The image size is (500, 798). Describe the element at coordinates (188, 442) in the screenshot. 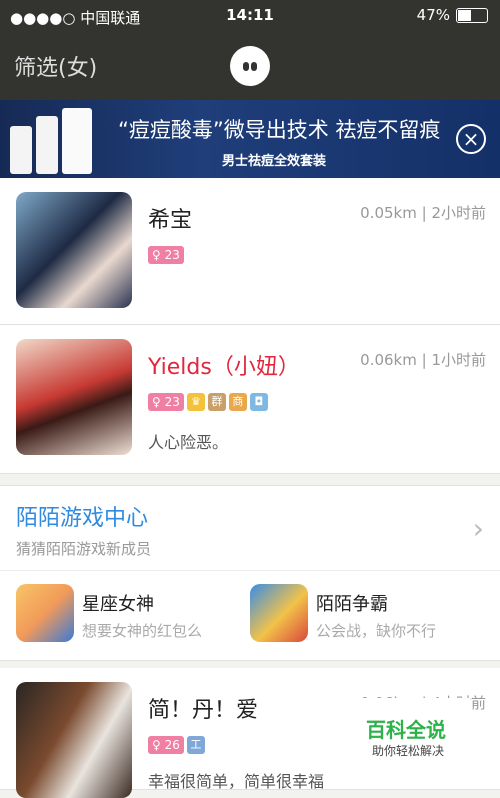

I see `user-signature: 人心险恶。` at that location.